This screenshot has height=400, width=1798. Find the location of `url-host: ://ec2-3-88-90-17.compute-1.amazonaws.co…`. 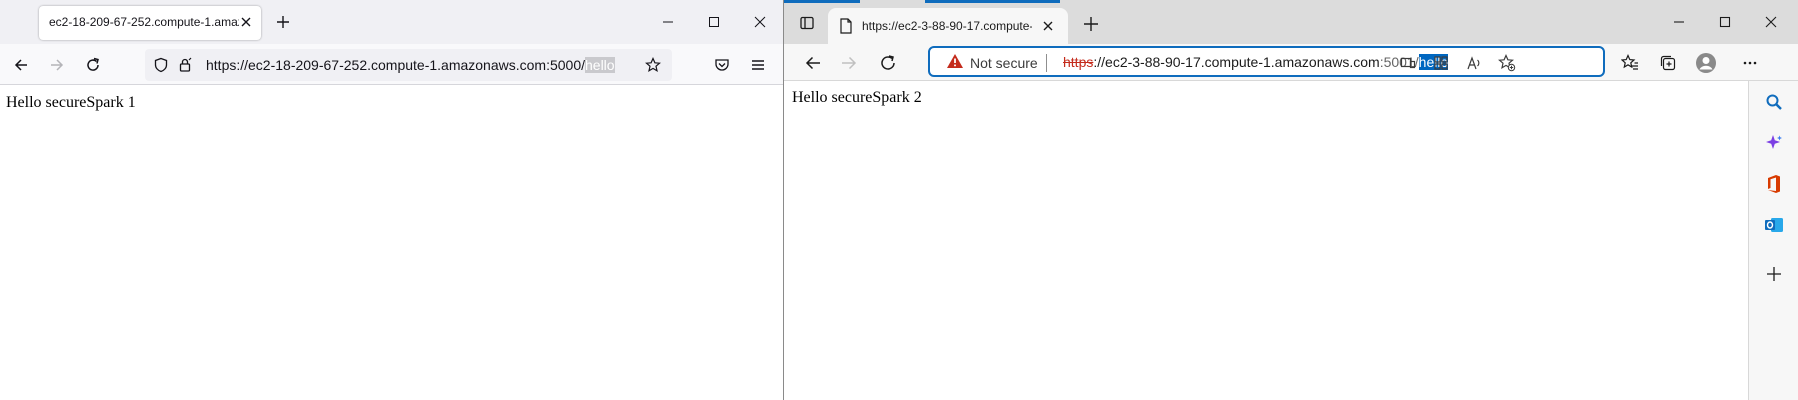

url-host: ://ec2-3-88-90-17.compute-1.amazonaws.co… is located at coordinates (1236, 62).